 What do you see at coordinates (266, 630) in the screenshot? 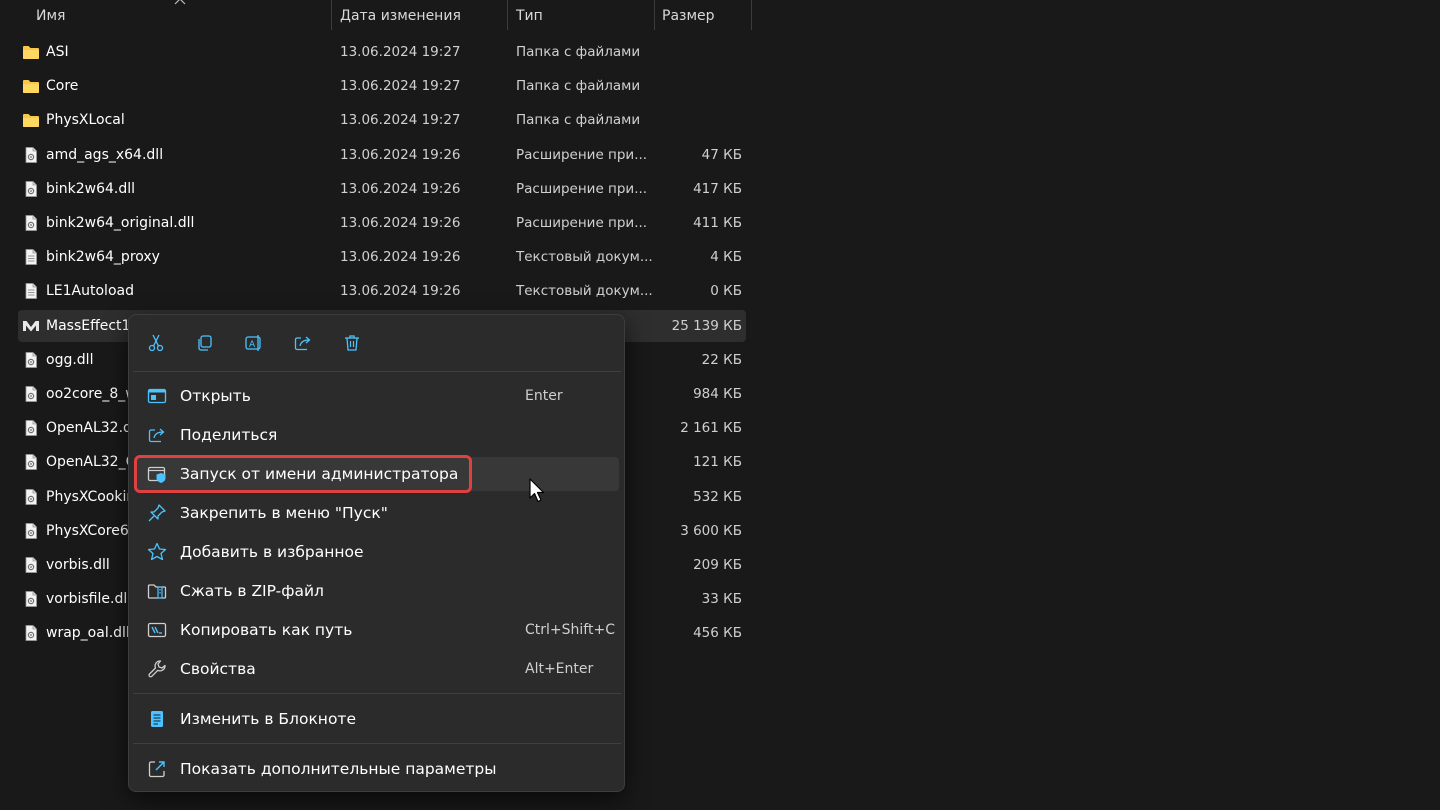
I see `menu-item-label: Копировать как путь` at bounding box center [266, 630].